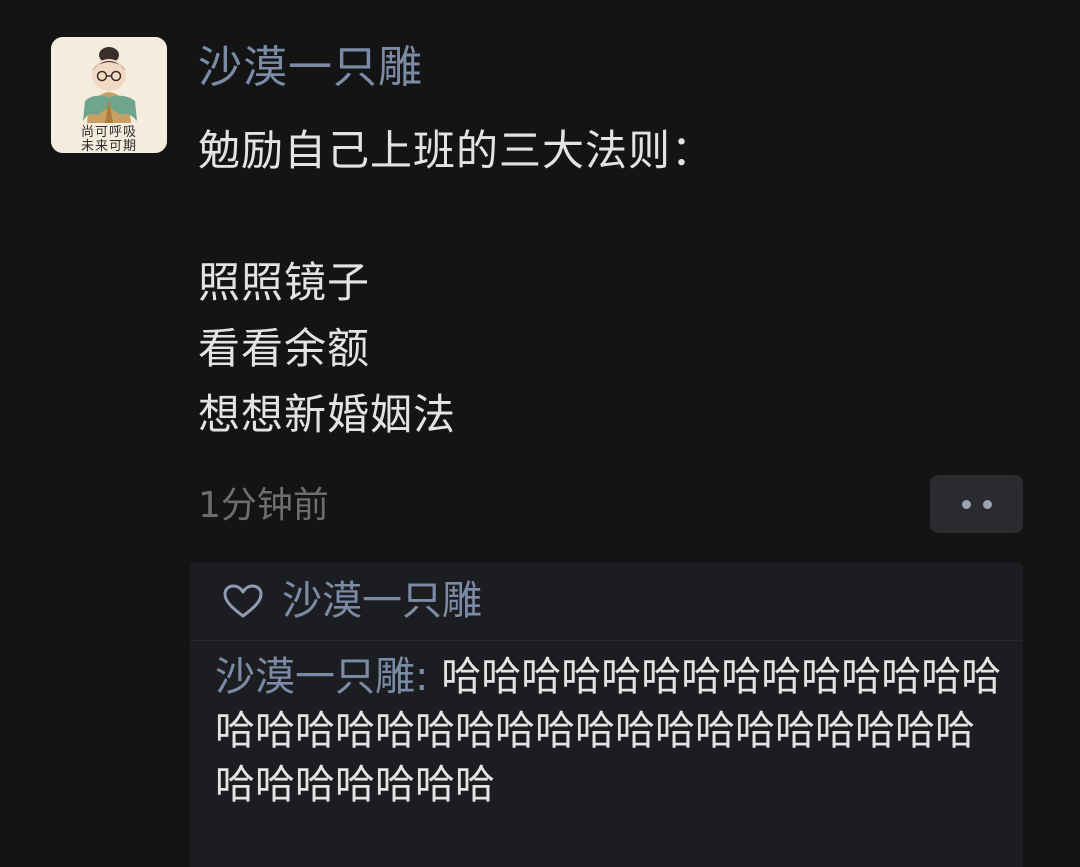 Image resolution: width=1080 pixels, height=867 pixels. What do you see at coordinates (108, 146) in the screenshot?
I see `avatar-caption-line-2: 未来可期` at bounding box center [108, 146].